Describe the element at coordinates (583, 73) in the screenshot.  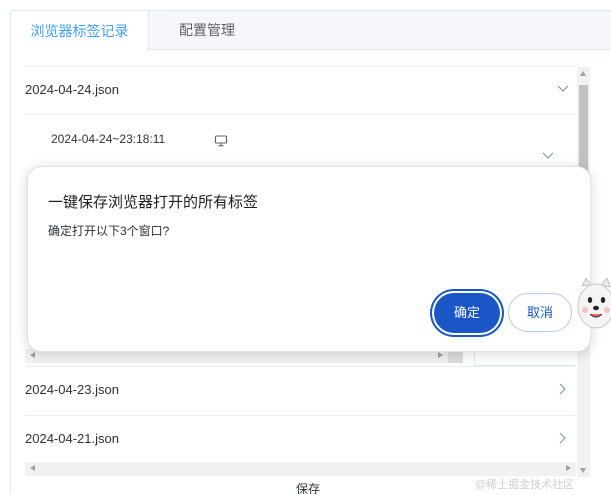
I see `scroll-up-icon` at that location.